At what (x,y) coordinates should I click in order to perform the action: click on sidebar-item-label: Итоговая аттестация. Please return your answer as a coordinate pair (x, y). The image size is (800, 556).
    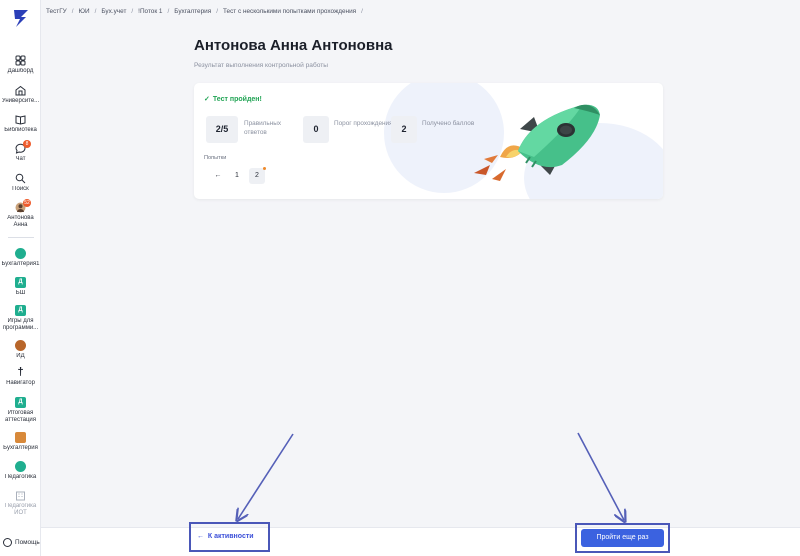
    Looking at the image, I should click on (20, 416).